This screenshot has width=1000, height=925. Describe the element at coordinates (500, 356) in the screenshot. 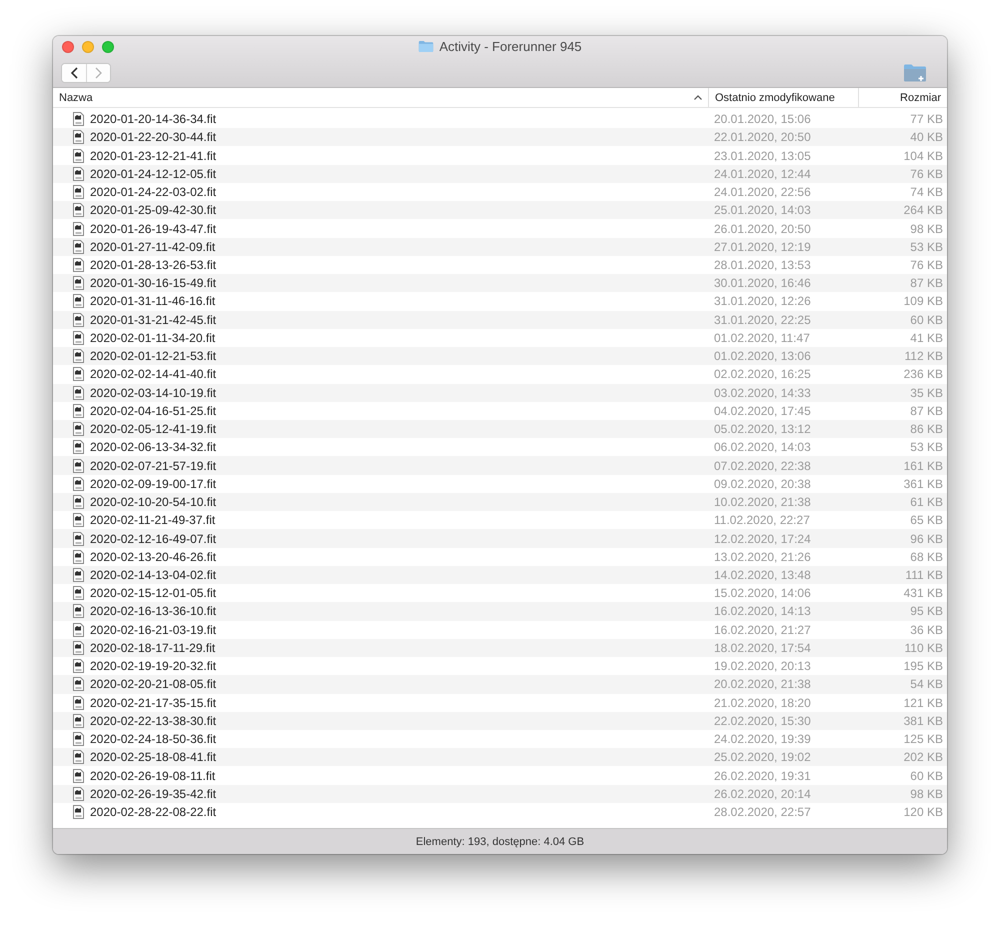

I see `file-row: 2020-02-01-12-21-53.fit 01.02.2020, 13:06 112 KB` at that location.